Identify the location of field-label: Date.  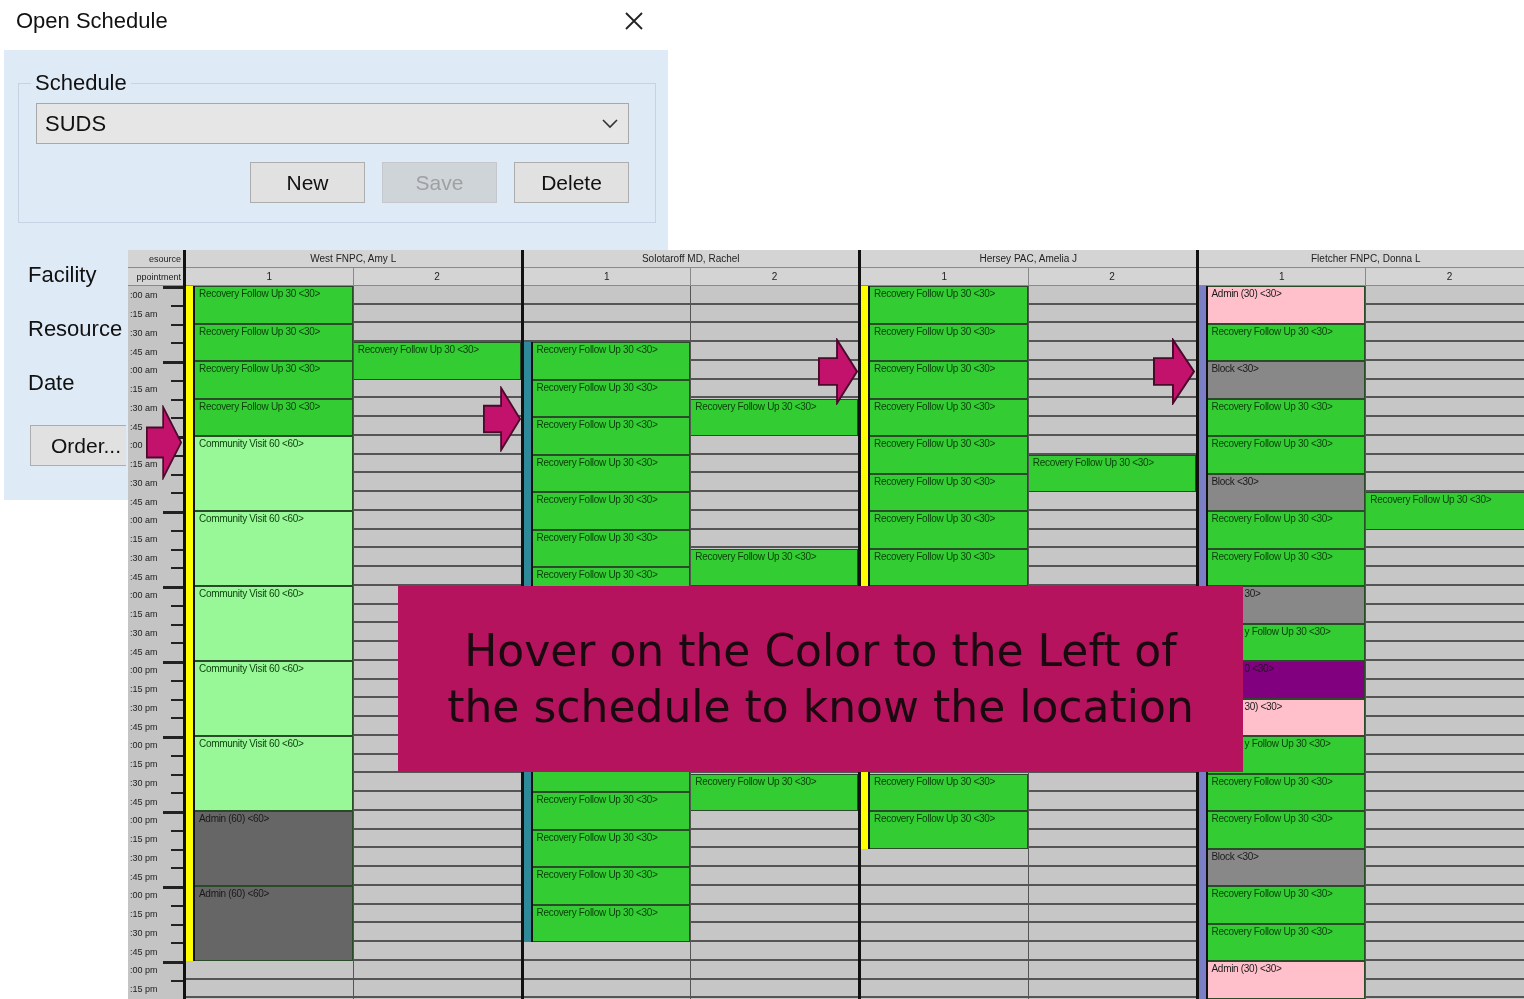
(51, 383).